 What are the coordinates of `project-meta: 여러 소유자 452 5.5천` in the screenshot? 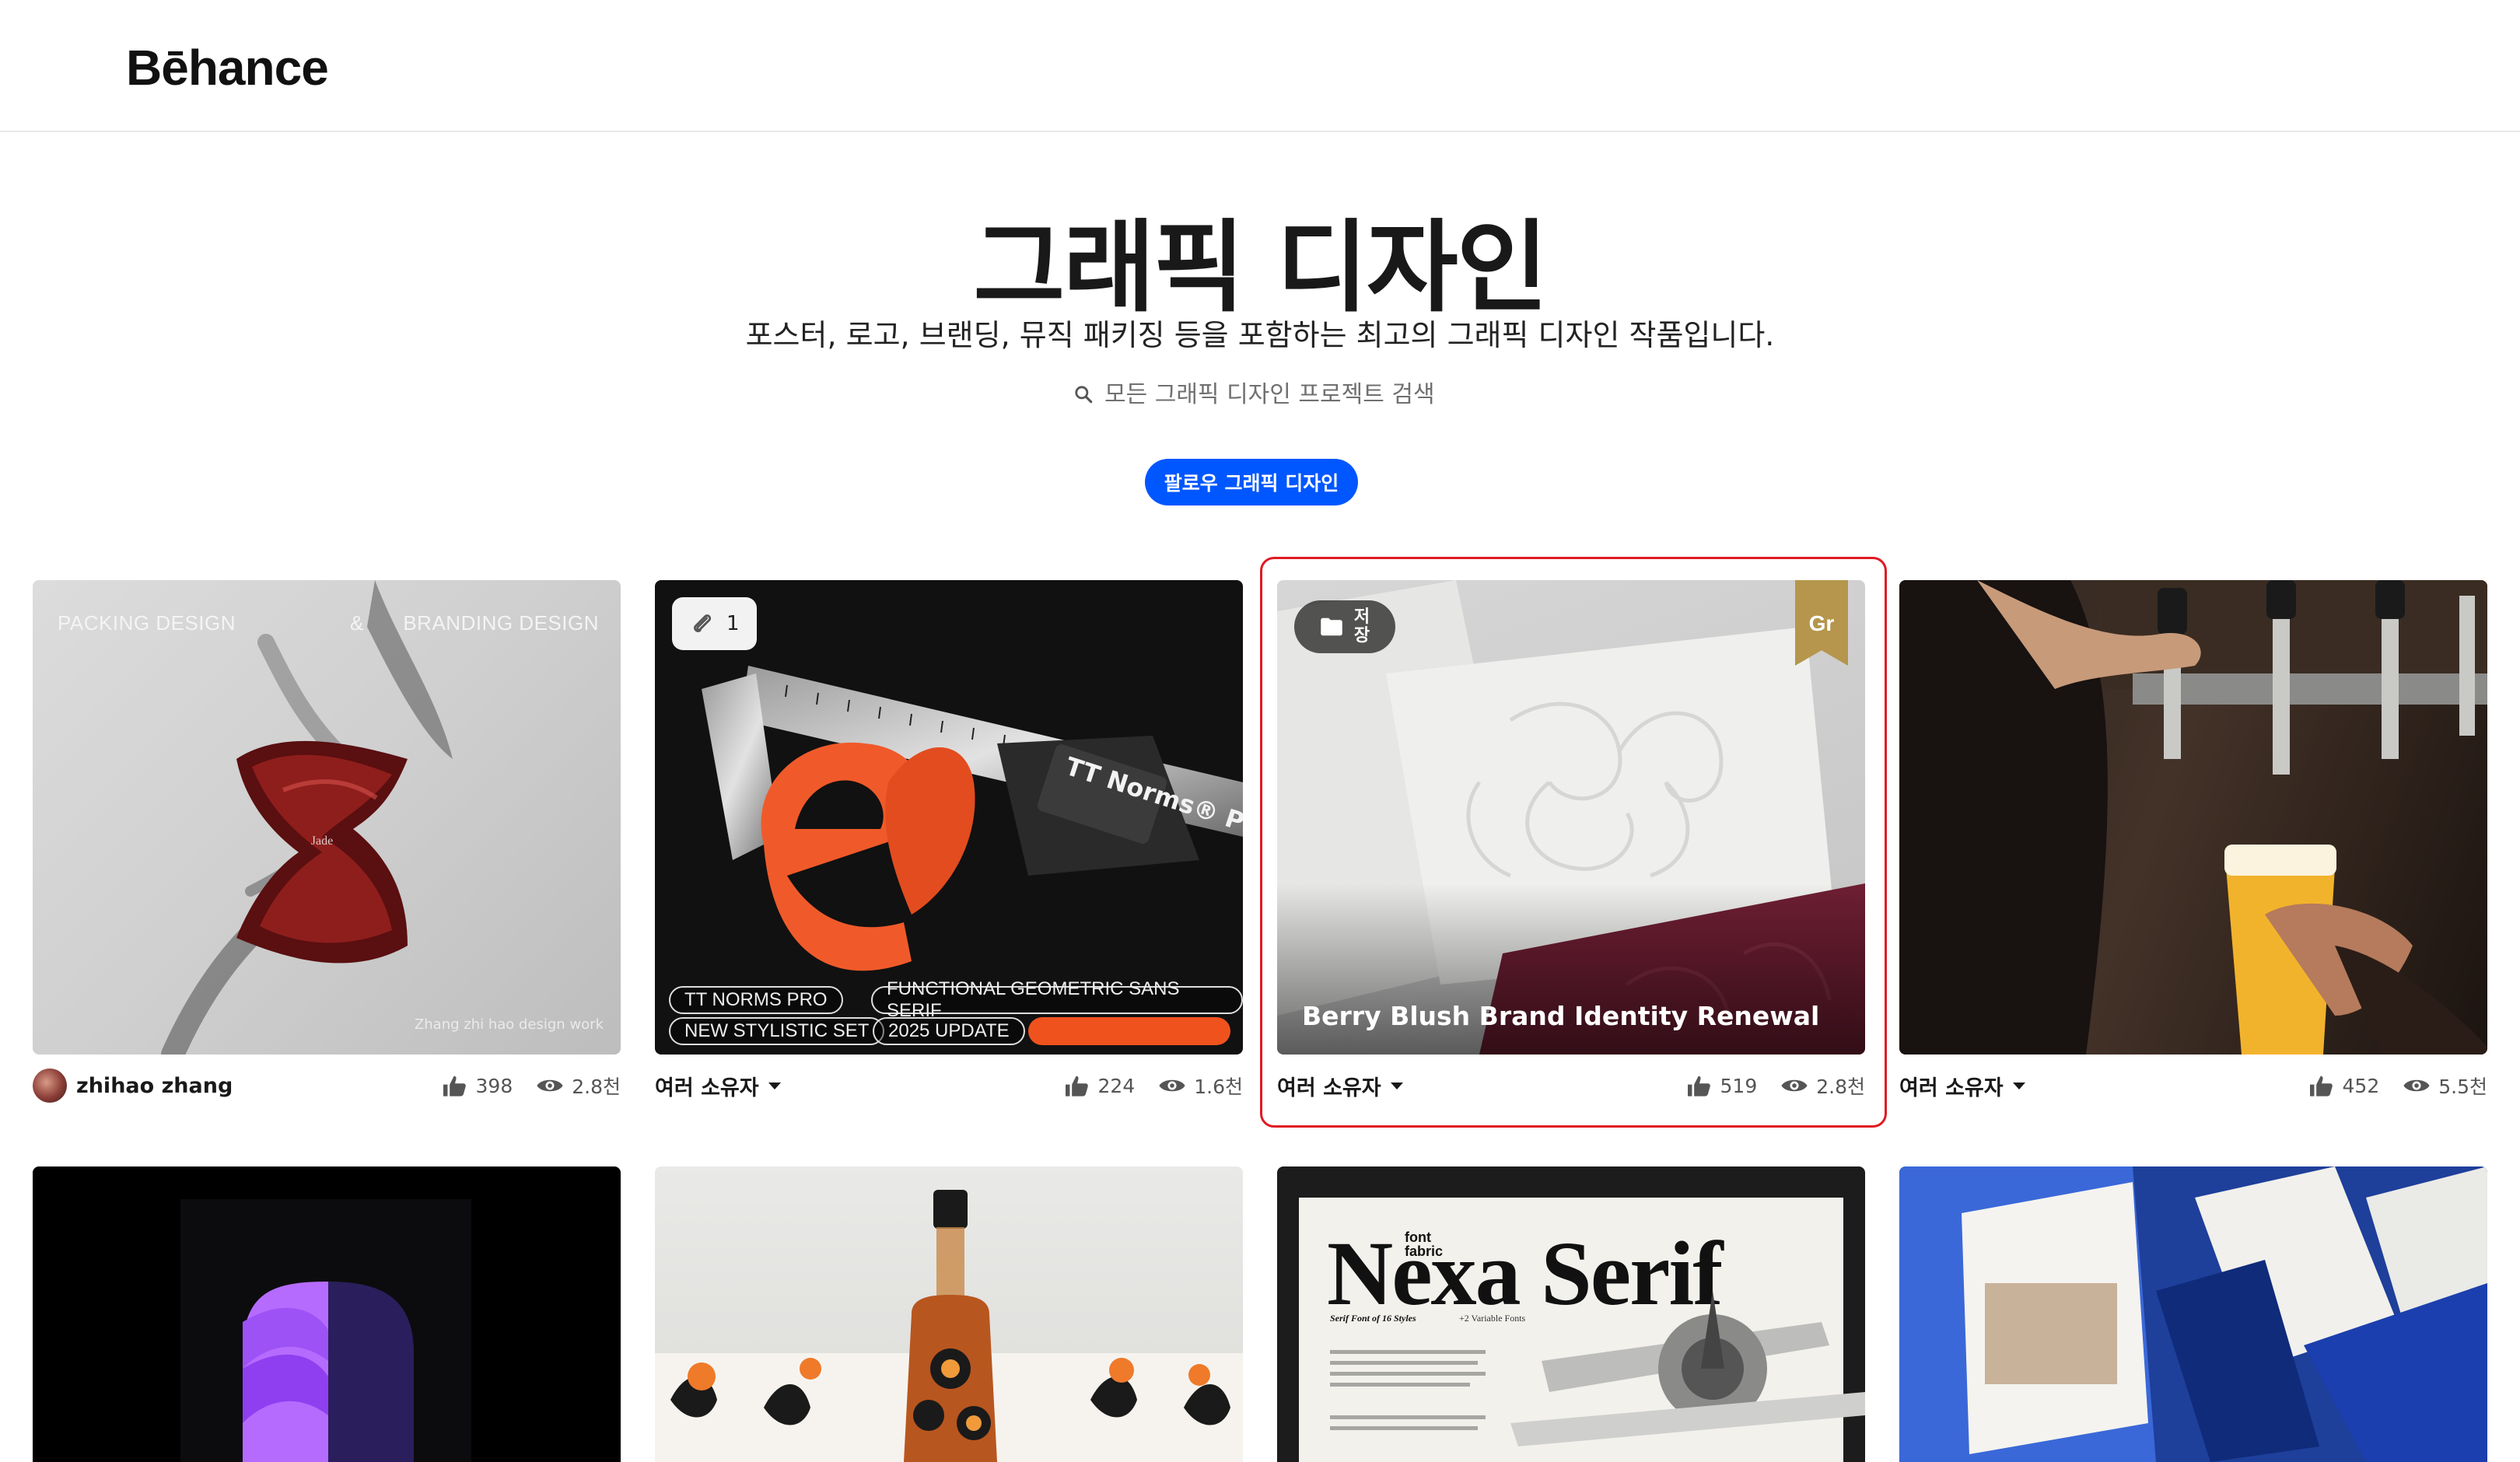 It's located at (2193, 1085).